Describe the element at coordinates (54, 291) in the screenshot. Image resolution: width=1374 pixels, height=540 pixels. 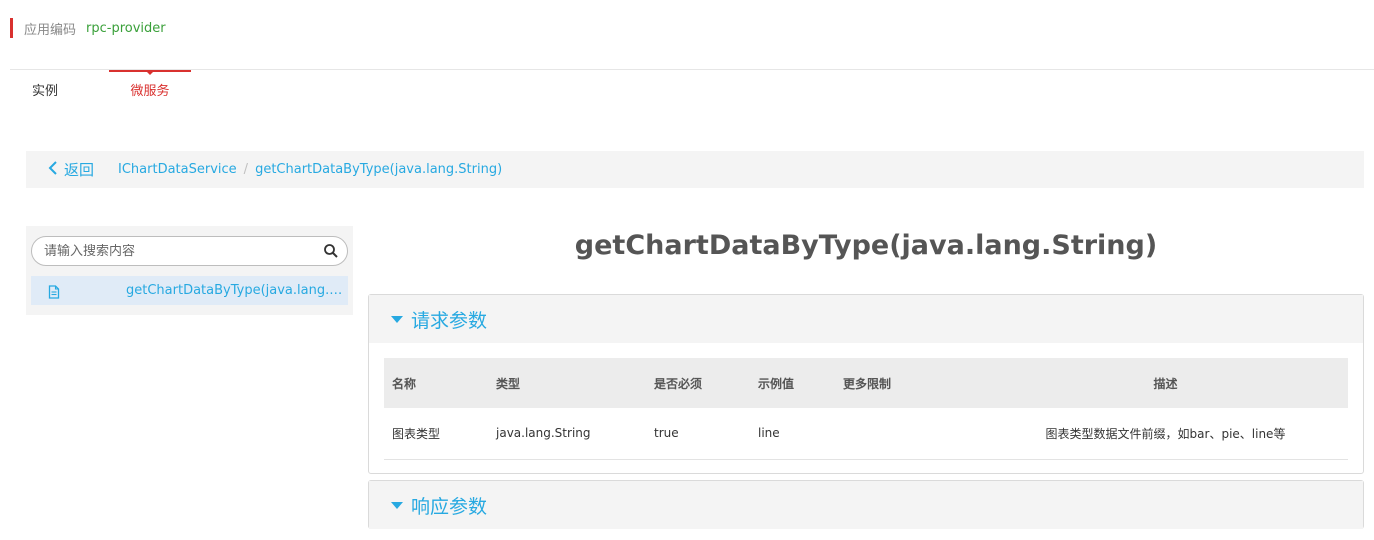
I see `document-icon` at that location.